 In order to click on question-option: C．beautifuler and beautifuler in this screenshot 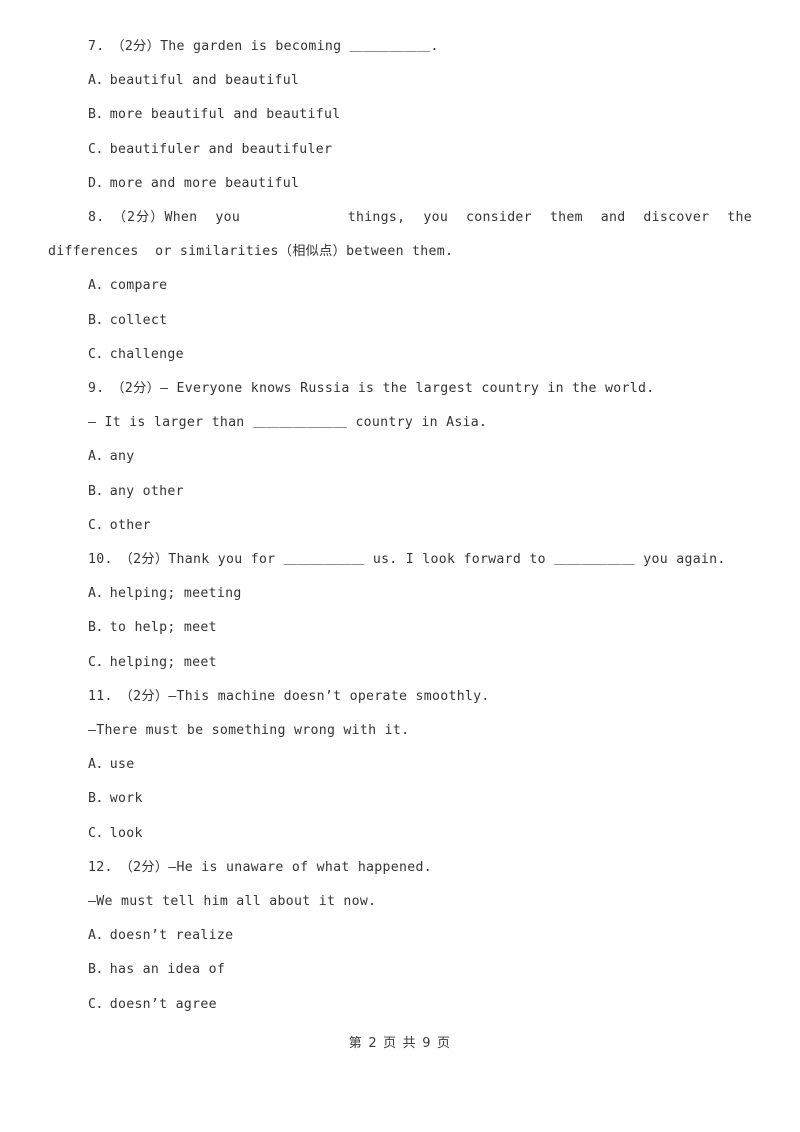, I will do `click(400, 150)`.